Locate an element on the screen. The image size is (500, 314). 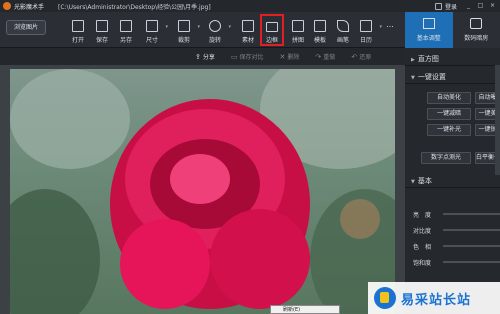
minimize-button: _ is located at coordinates (468, 6).